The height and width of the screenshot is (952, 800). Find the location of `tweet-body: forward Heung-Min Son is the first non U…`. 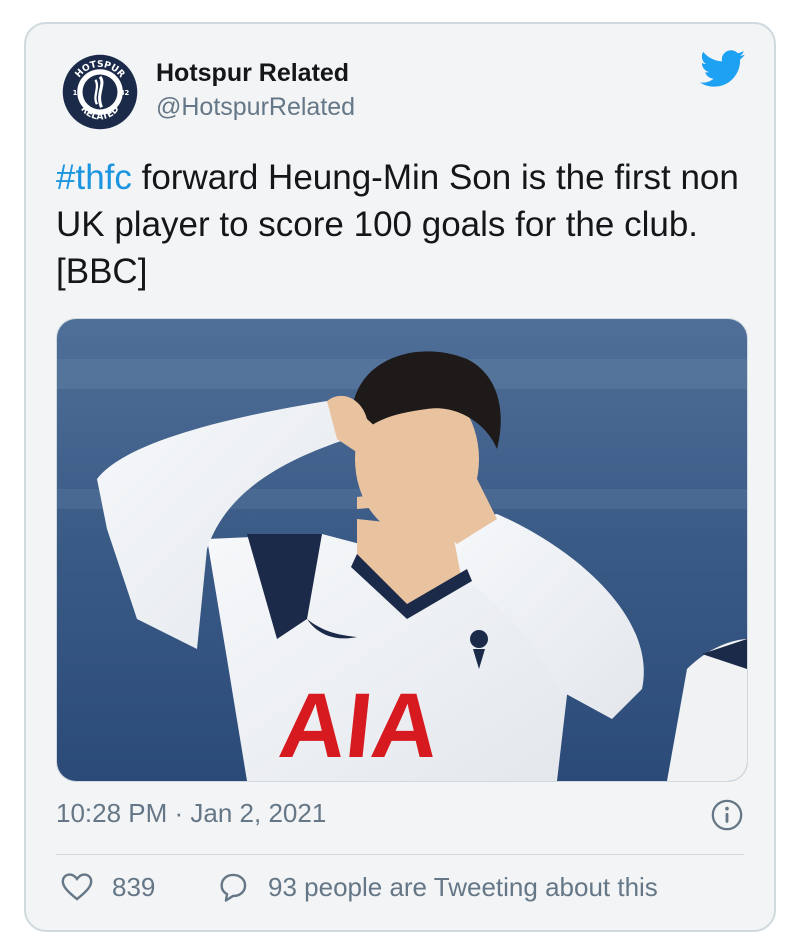

tweet-body: forward Heung-Min Son is the first non U… is located at coordinates (397, 224).